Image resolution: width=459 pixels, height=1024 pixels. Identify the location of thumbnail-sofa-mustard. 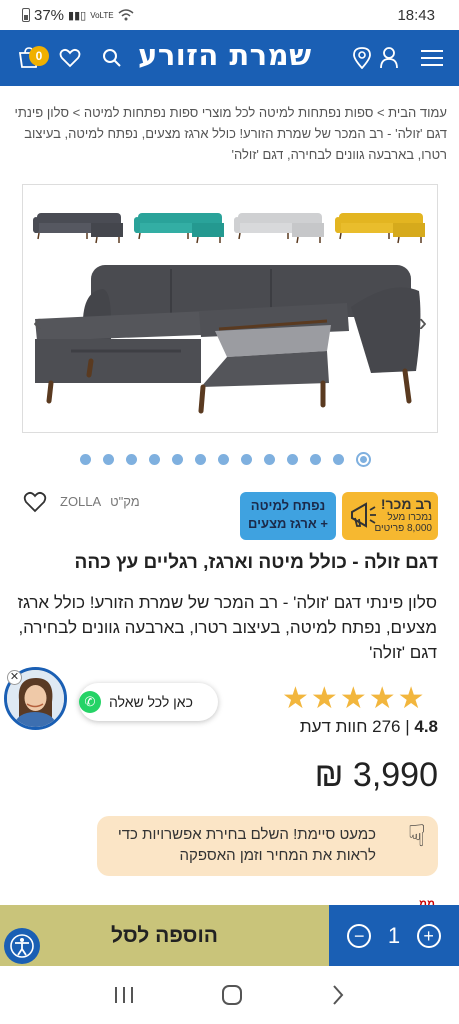
(381, 223).